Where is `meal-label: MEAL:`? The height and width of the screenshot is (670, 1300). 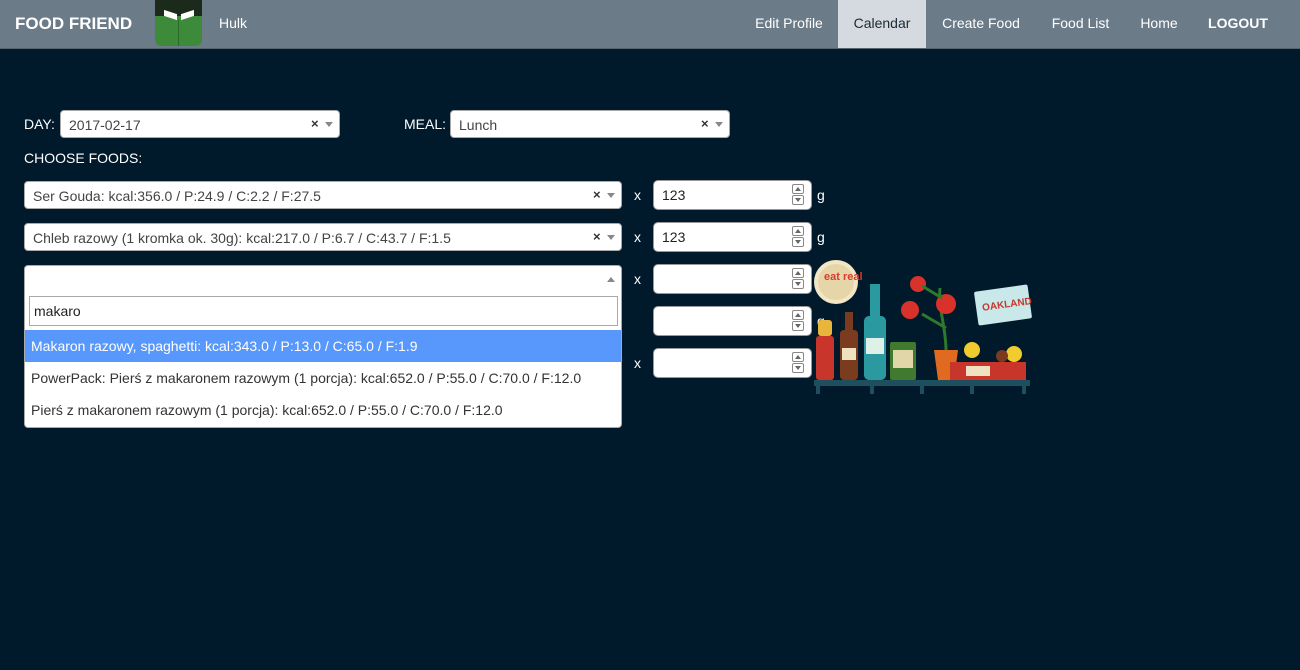
meal-label: MEAL: is located at coordinates (425, 124).